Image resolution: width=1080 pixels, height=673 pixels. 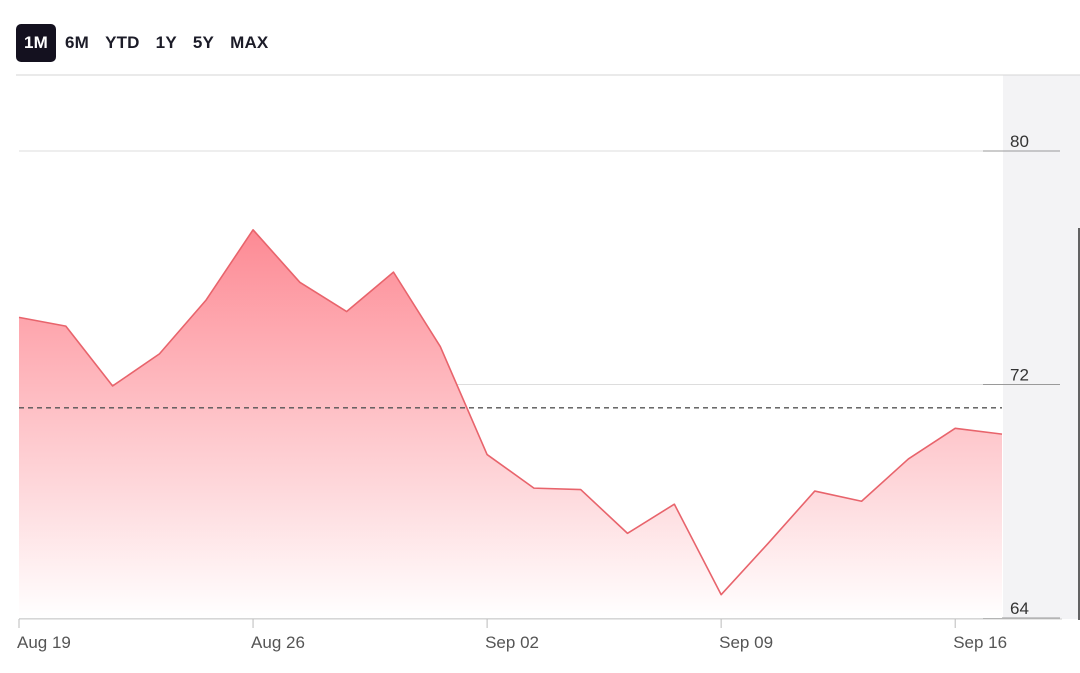 I want to click on y-tick-label: 80, so click(x=1019, y=141).